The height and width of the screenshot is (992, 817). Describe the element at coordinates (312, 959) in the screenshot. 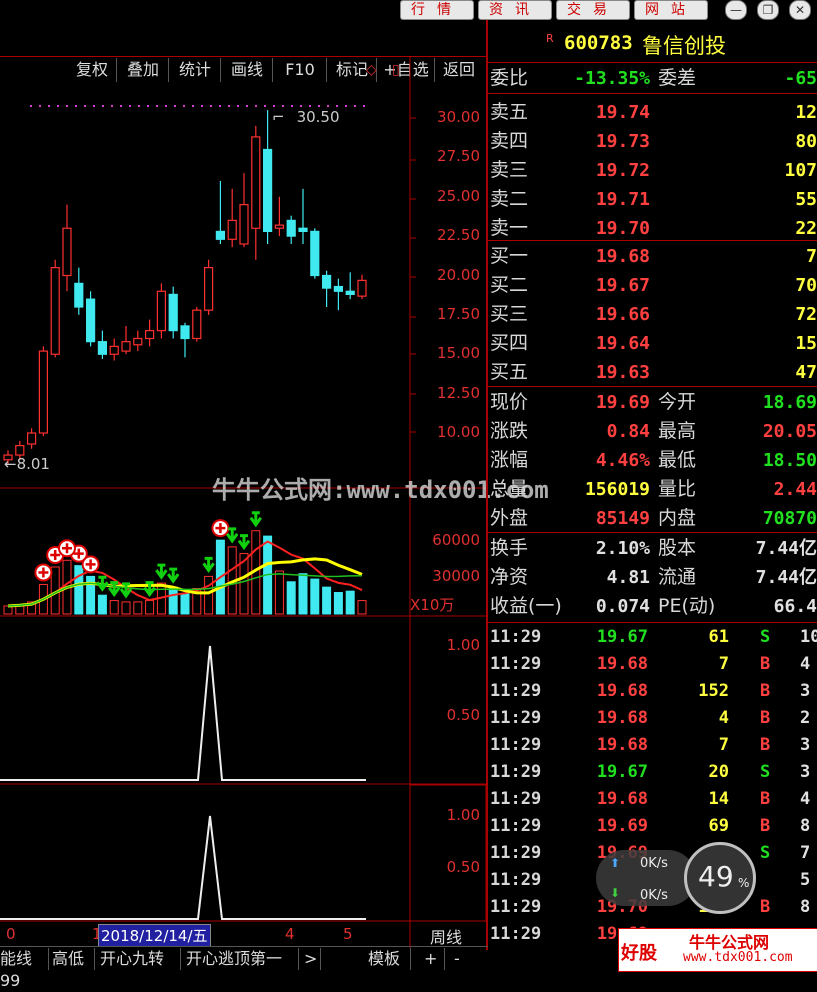

I see `bottom-next-button: >` at that location.